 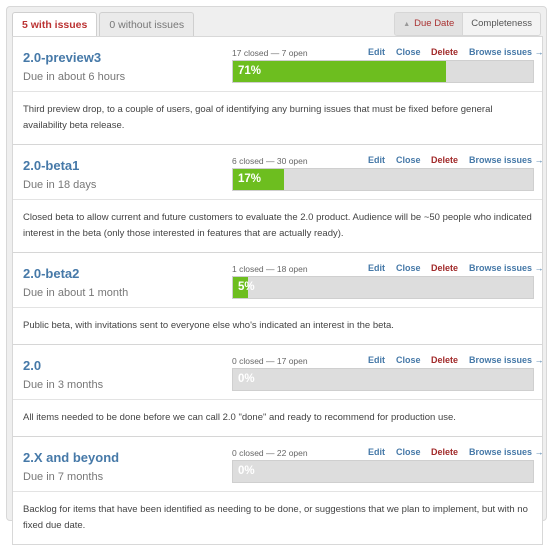 What do you see at coordinates (32, 365) in the screenshot?
I see `milestone-title-link: 2.0` at bounding box center [32, 365].